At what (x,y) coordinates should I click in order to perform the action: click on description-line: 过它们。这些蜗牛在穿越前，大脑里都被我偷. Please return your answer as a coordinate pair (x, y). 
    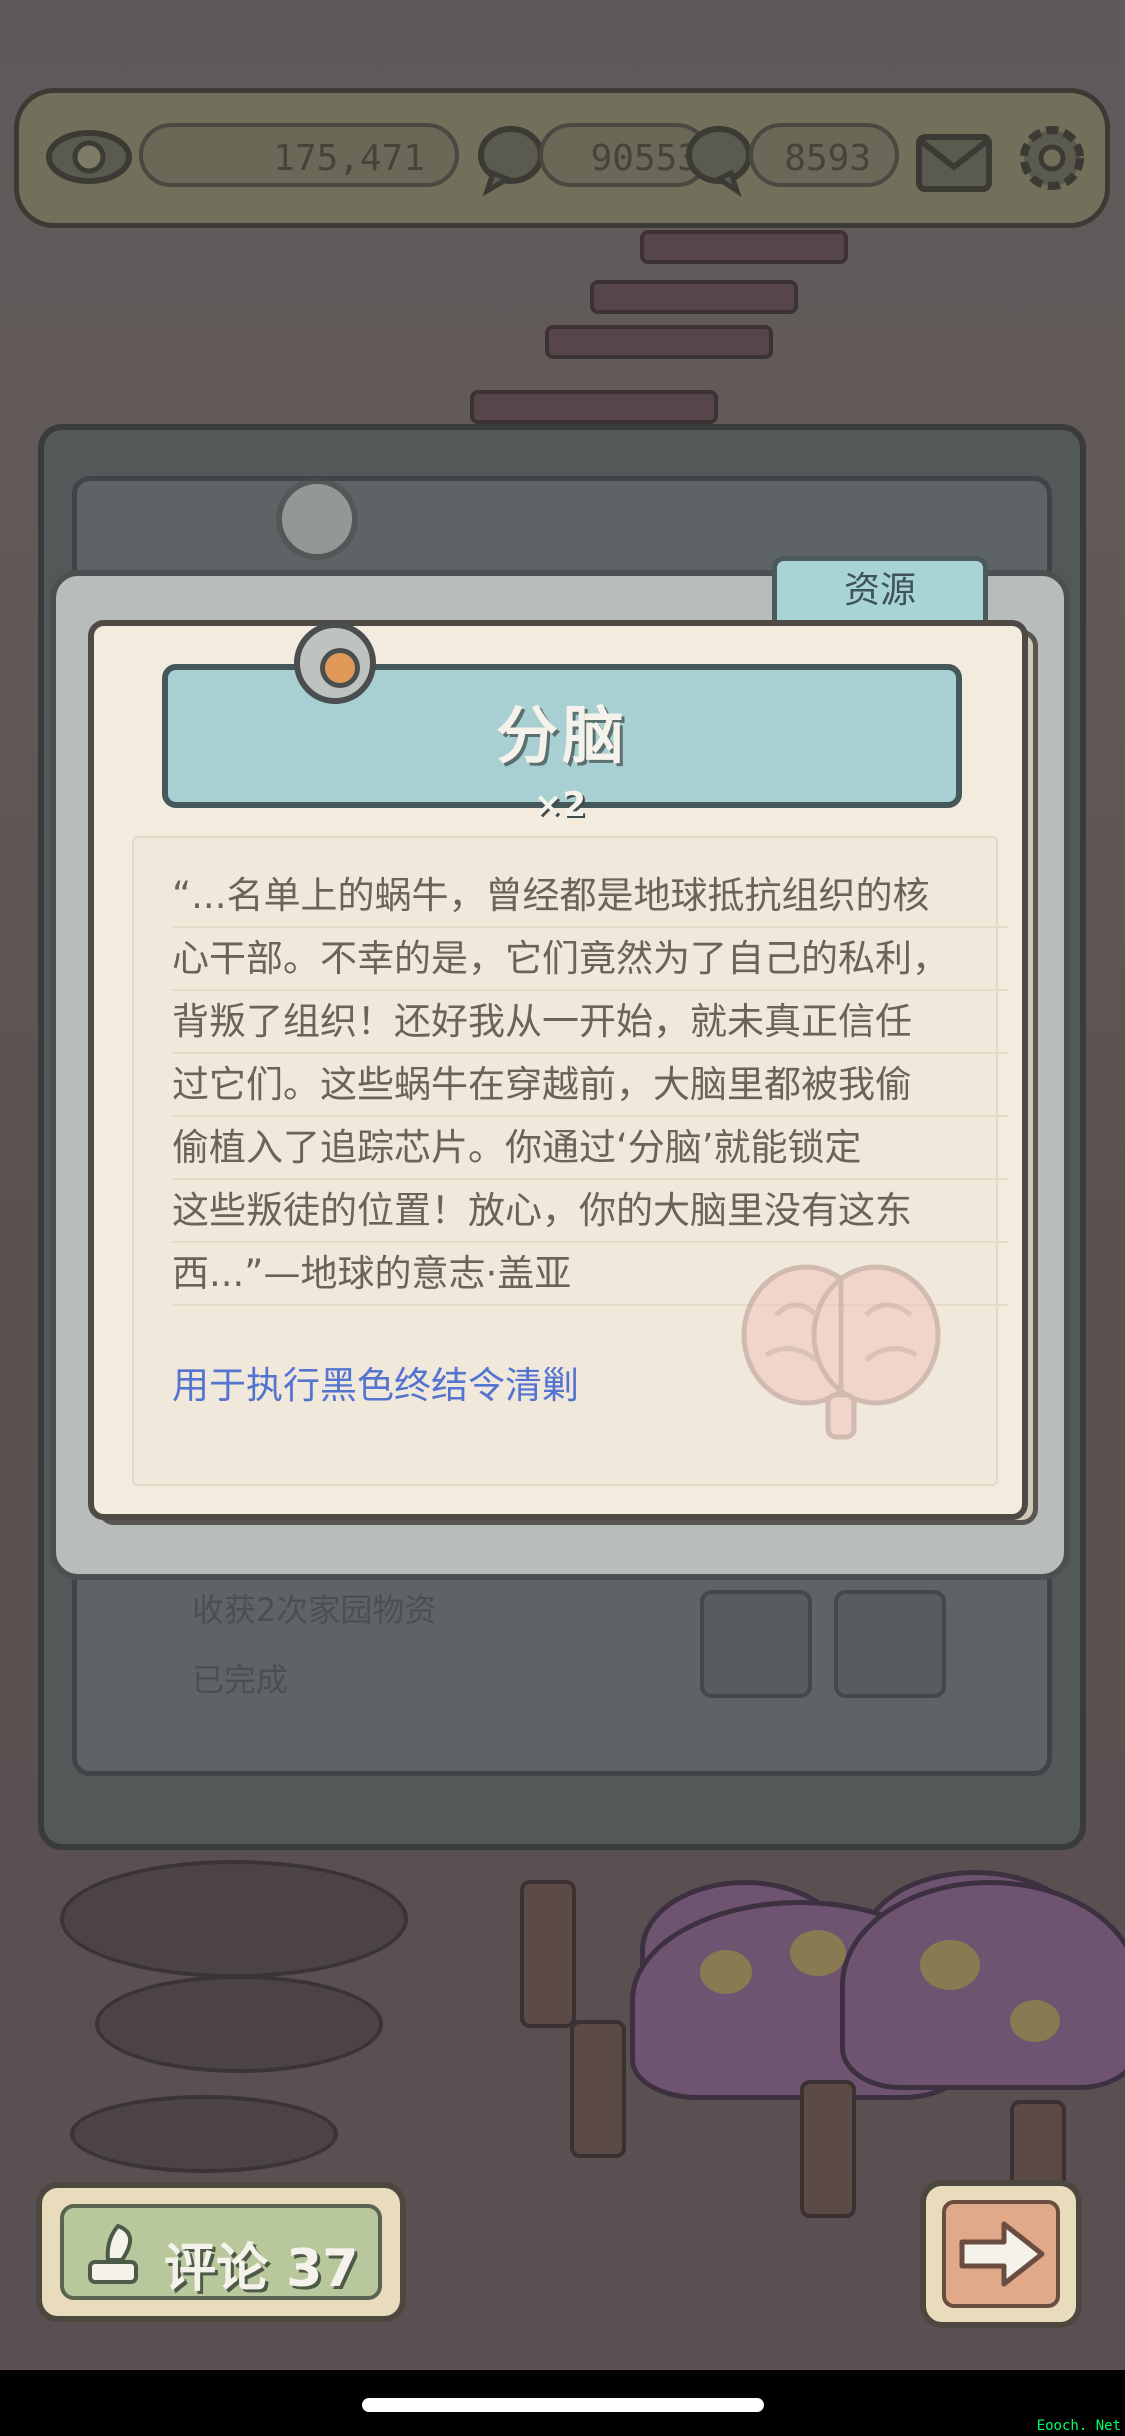
    Looking at the image, I should click on (590, 1085).